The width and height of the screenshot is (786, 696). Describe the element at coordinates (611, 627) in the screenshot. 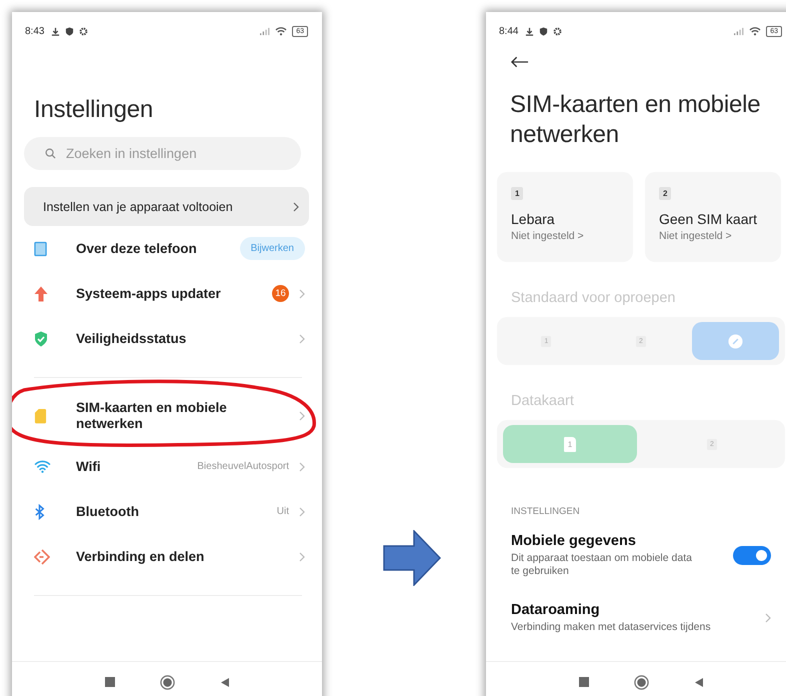

I see `setting-description: Verbinding maken met dataservices tijdens` at that location.